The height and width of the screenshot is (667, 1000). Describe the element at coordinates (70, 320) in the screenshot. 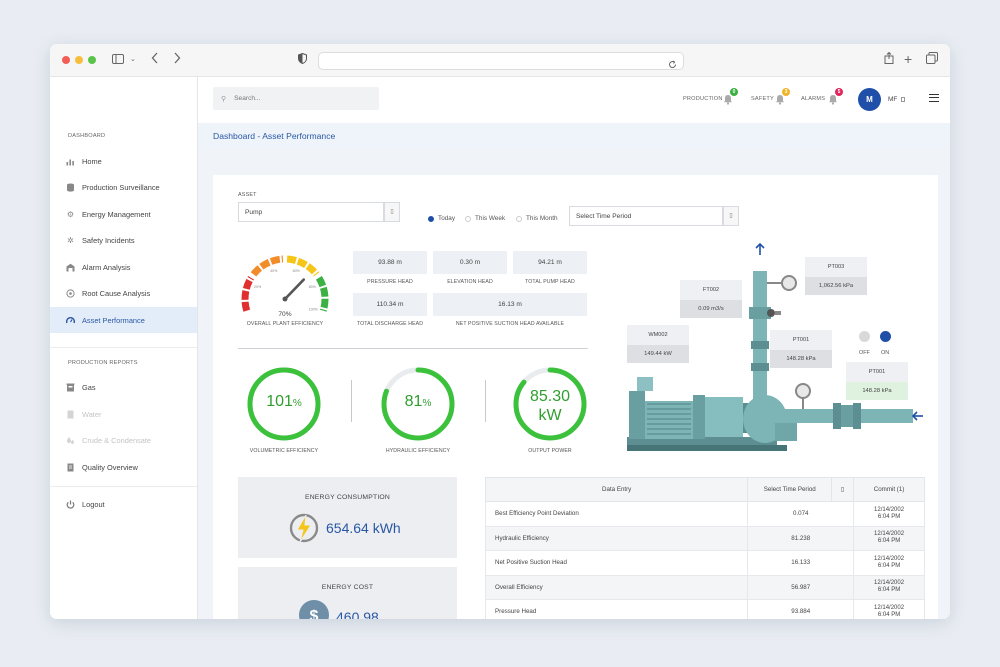

I see `speedometer-icon` at that location.